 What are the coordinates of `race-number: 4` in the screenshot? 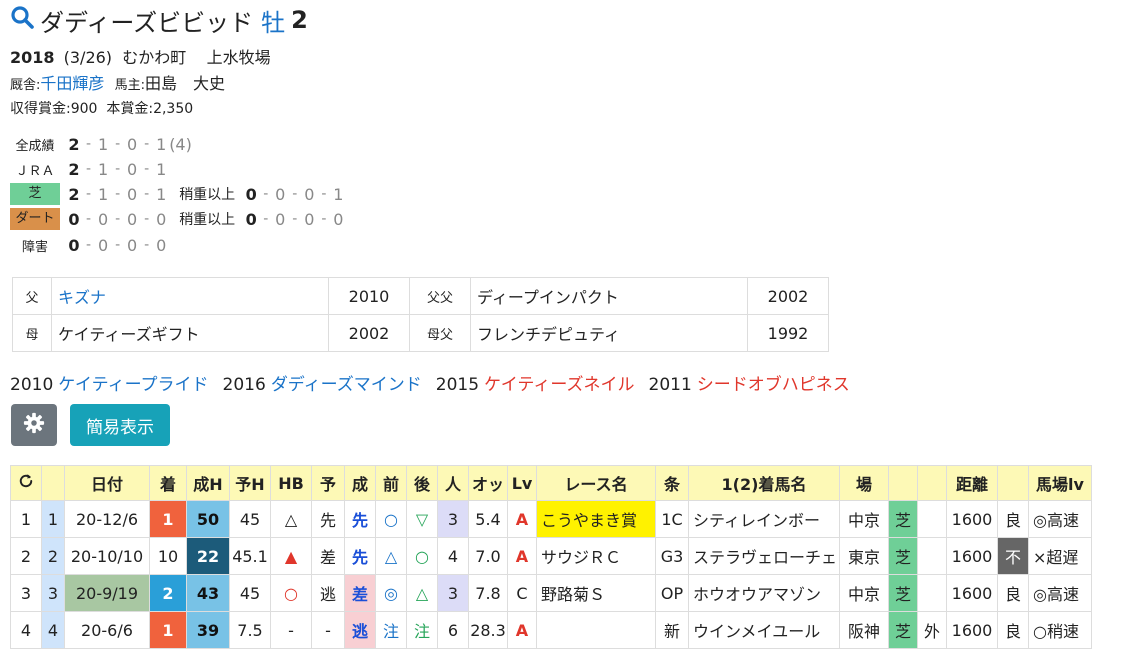 It's located at (53, 630).